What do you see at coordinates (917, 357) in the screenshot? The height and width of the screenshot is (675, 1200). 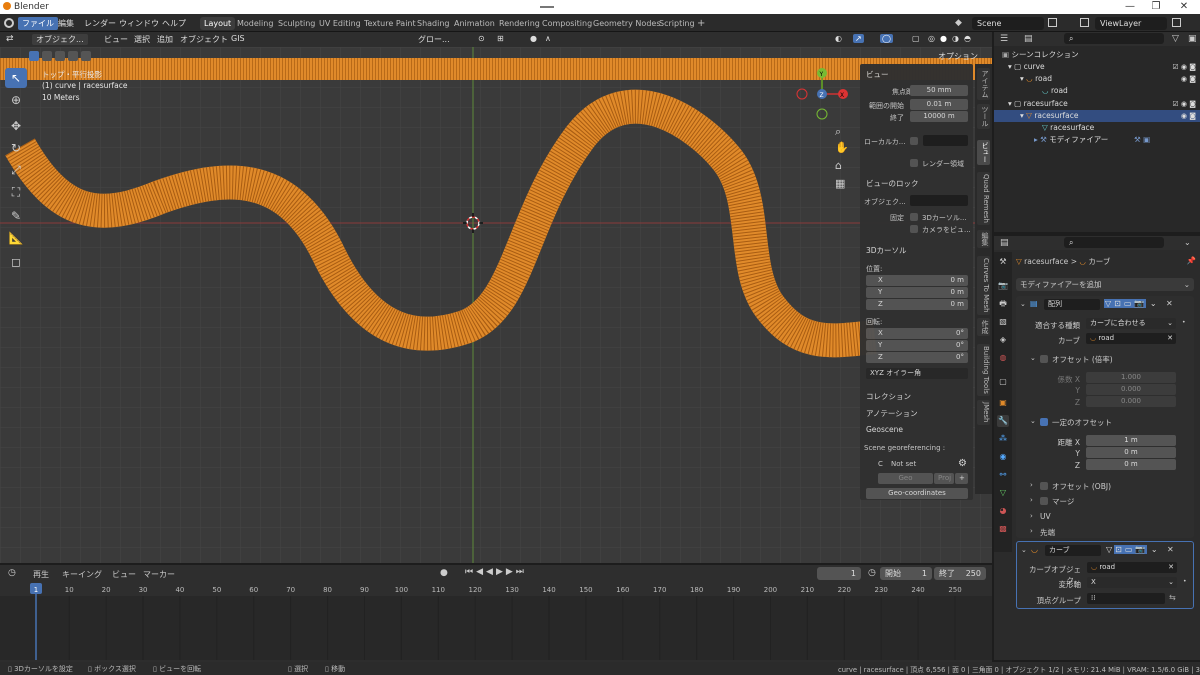 I see `cursor-rot-z-field: Z 0°` at bounding box center [917, 357].